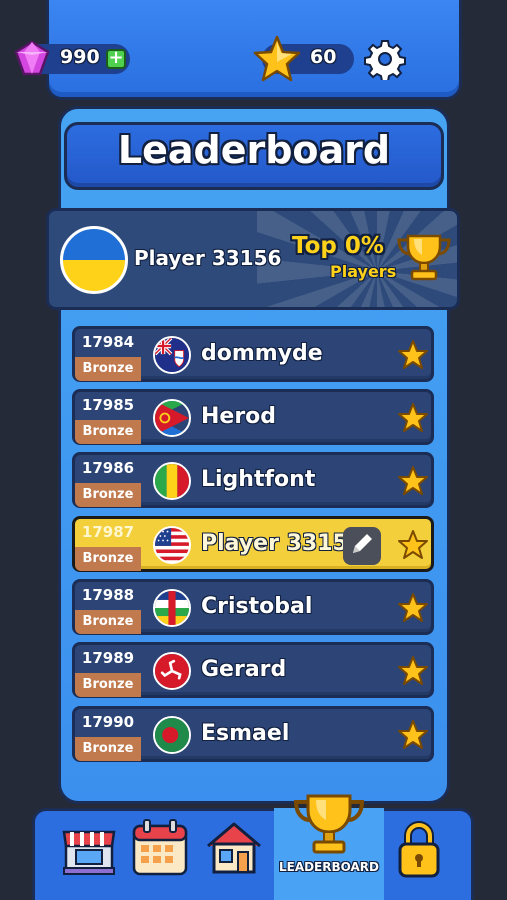  What do you see at coordinates (385, 59) in the screenshot?
I see `gear-icon` at bounding box center [385, 59].